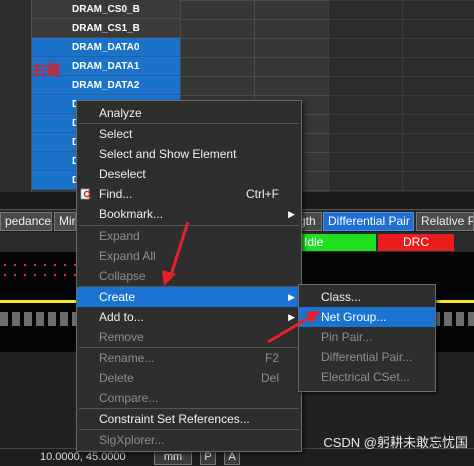 The width and height of the screenshot is (474, 466). I want to click on delete-label: Delete, so click(116, 378).